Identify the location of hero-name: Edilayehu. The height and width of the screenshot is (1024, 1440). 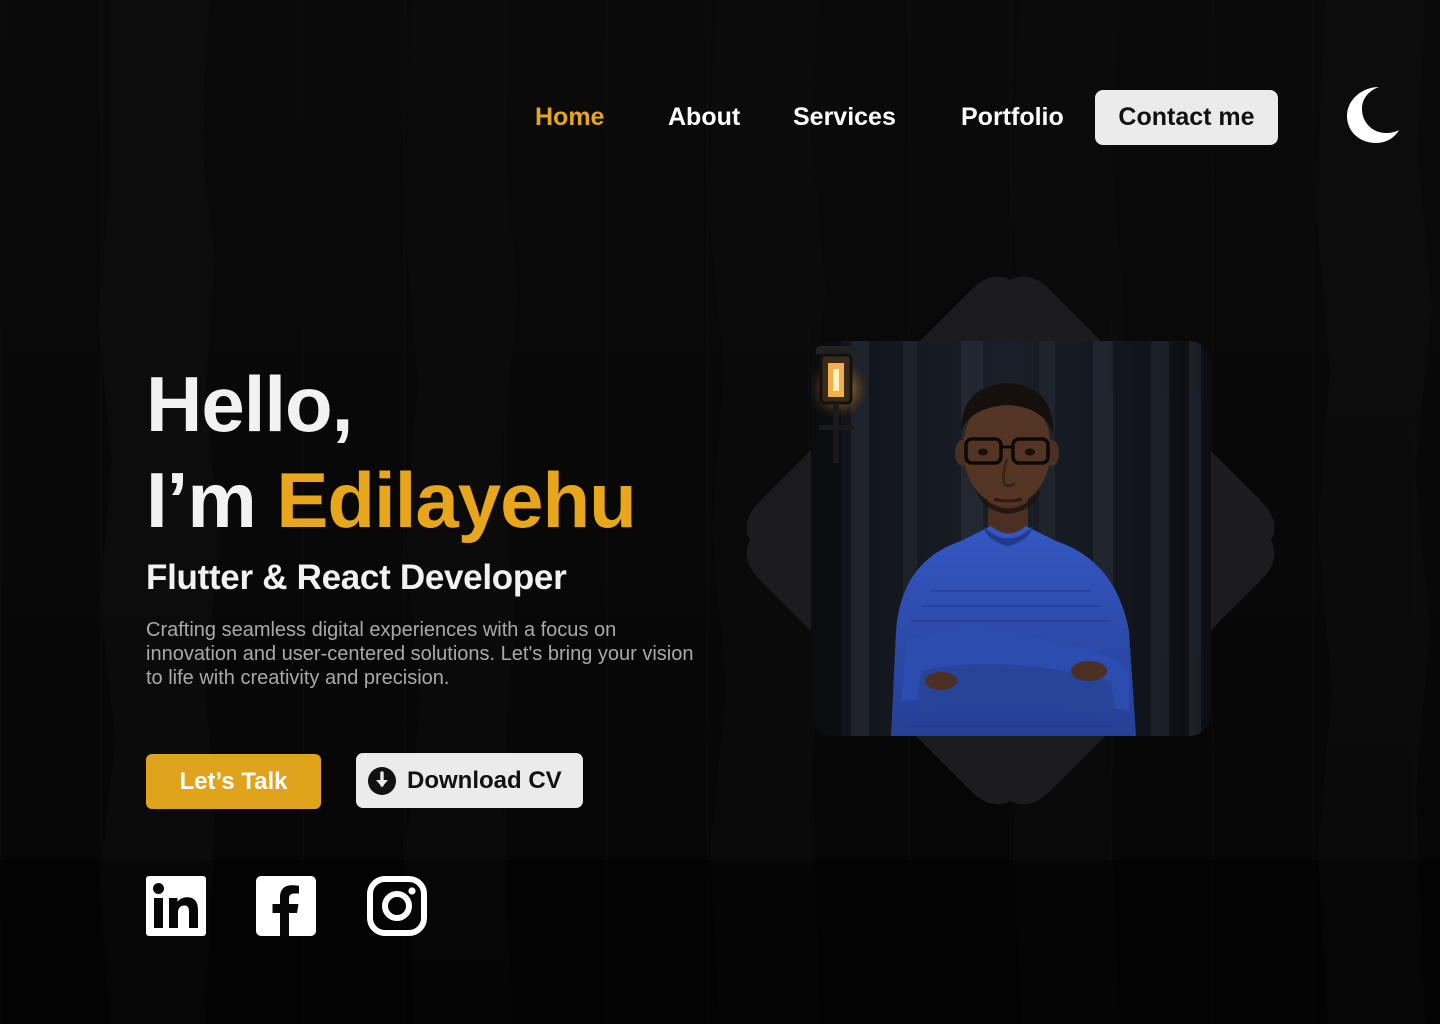
(456, 500).